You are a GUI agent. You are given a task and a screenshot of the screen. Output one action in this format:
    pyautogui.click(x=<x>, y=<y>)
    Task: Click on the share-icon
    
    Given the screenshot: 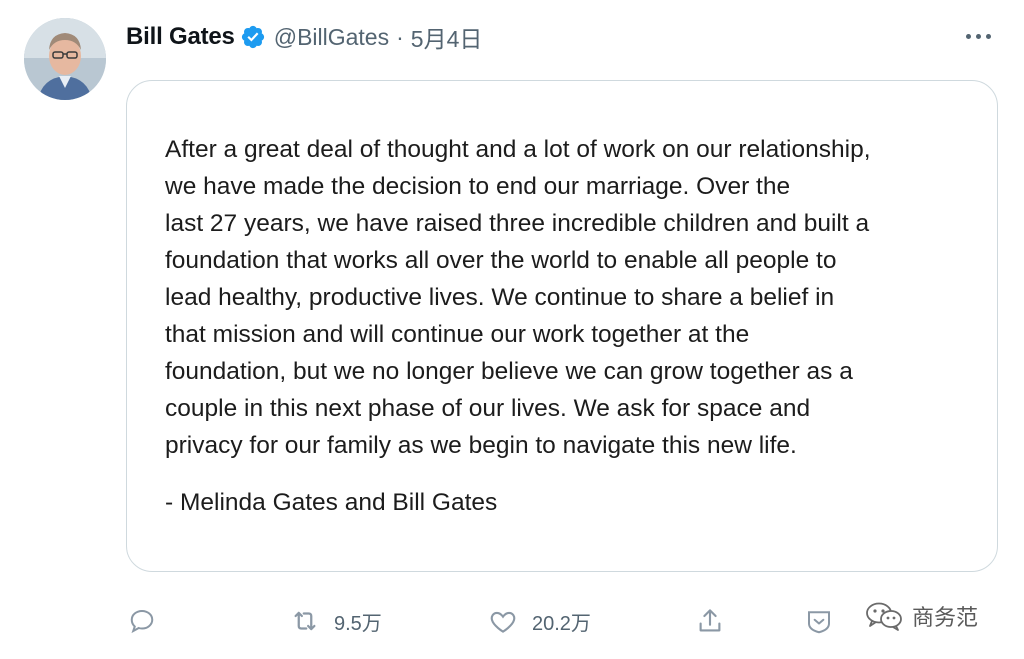 What is the action you would take?
    pyautogui.click(x=710, y=620)
    